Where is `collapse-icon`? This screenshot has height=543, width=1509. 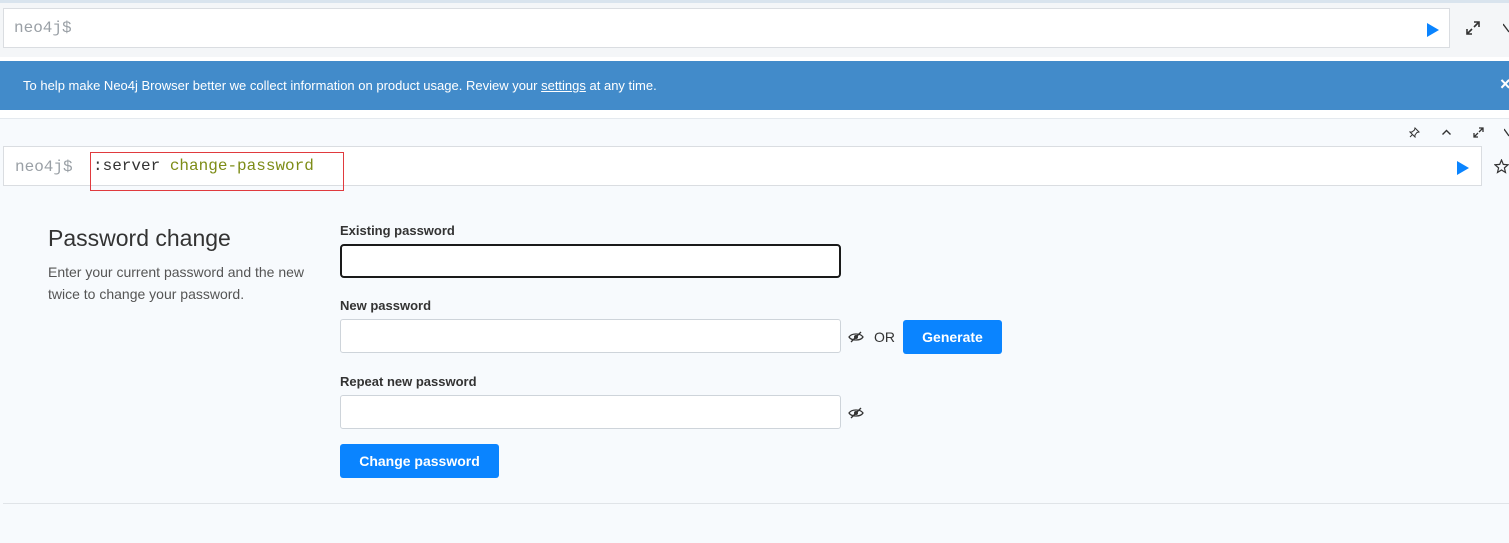 collapse-icon is located at coordinates (1446, 134).